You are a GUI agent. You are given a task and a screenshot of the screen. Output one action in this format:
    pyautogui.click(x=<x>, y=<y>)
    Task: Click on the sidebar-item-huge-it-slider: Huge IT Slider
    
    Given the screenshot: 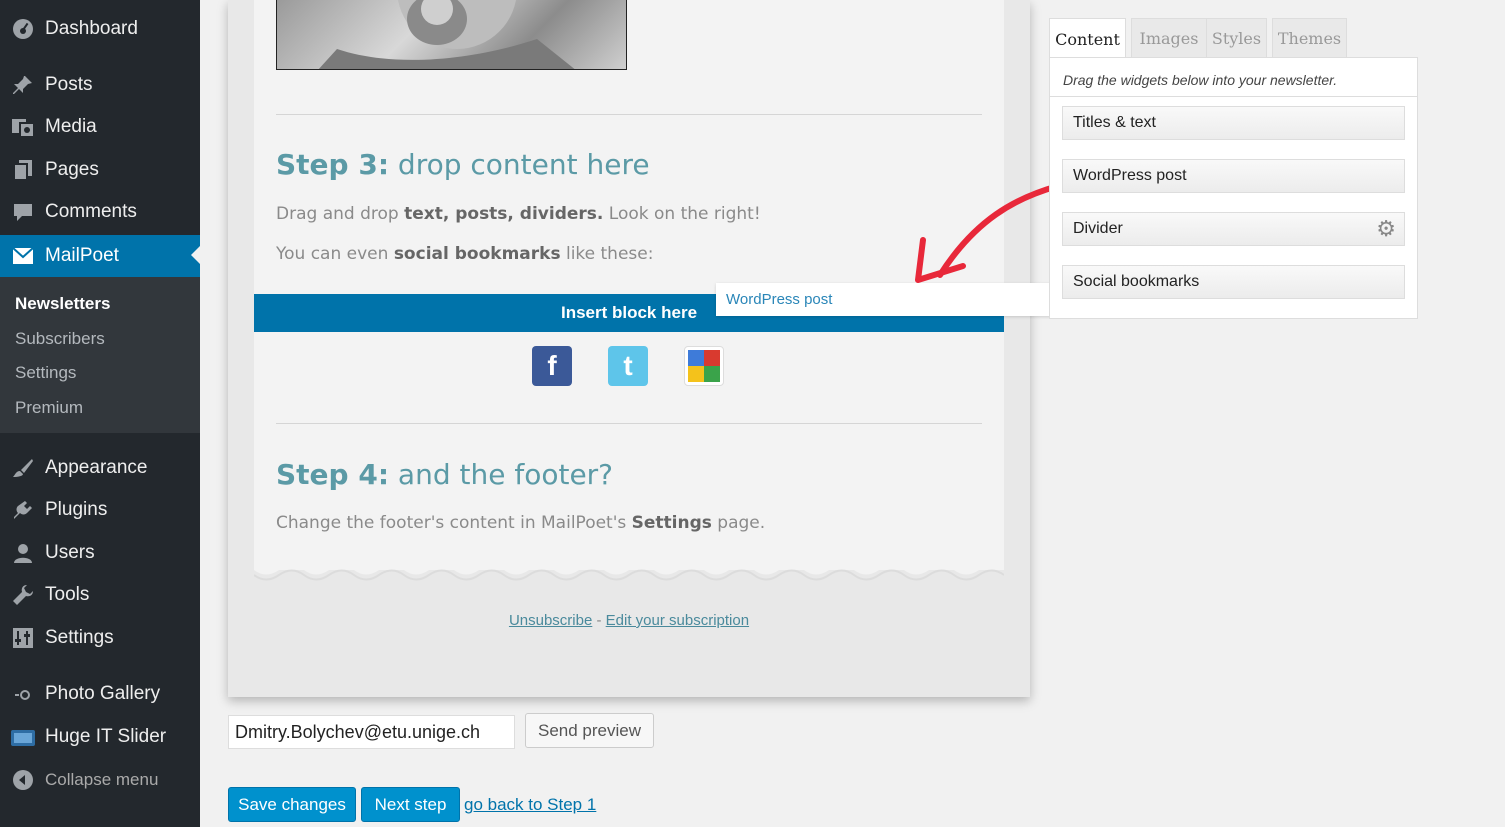 What is the action you would take?
    pyautogui.click(x=100, y=737)
    